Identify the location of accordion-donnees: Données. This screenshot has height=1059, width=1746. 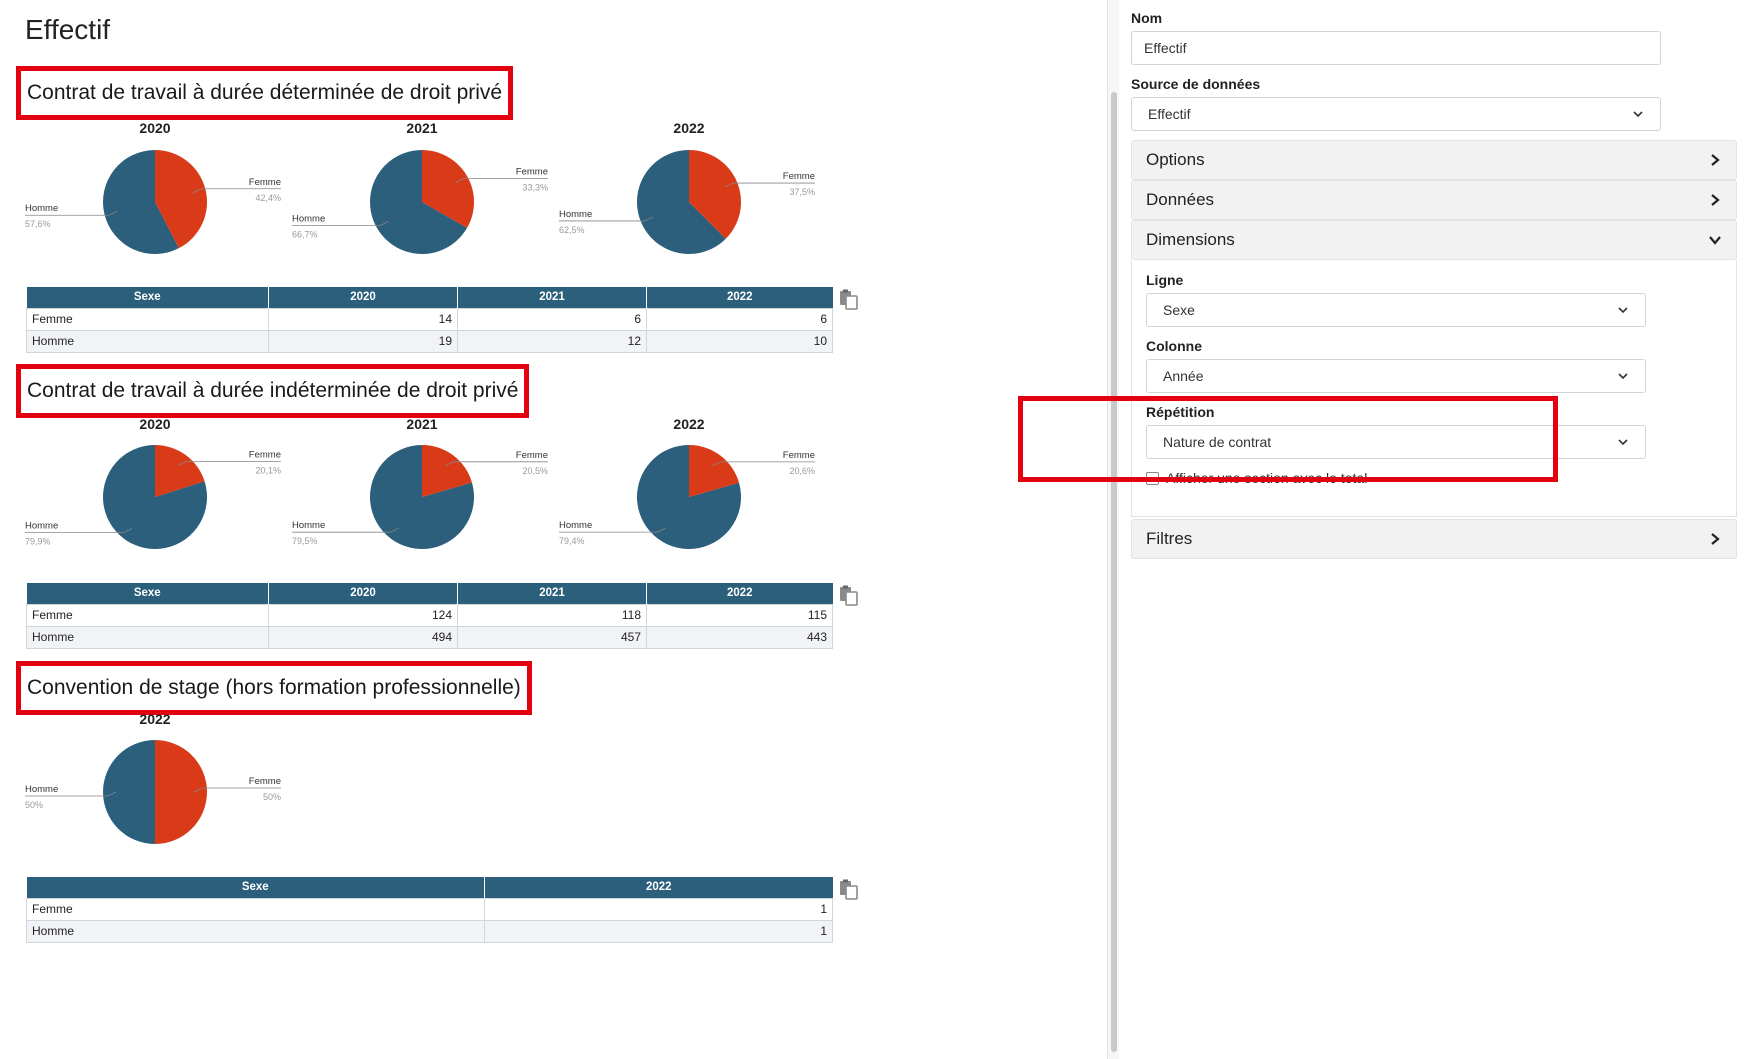
(1434, 200).